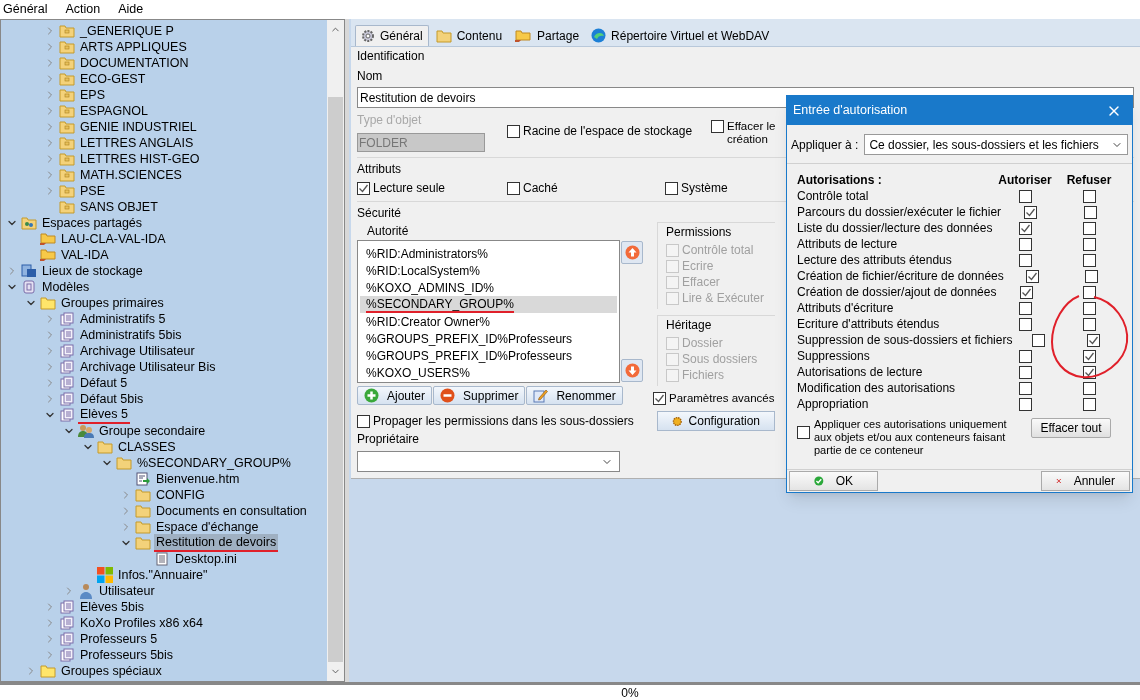  I want to click on tree-item: CLASSES, so click(147, 447).